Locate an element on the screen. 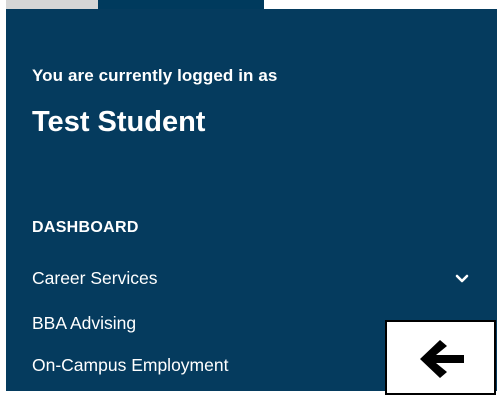 This screenshot has width=502, height=398. user-name: Test Student is located at coordinates (119, 122).